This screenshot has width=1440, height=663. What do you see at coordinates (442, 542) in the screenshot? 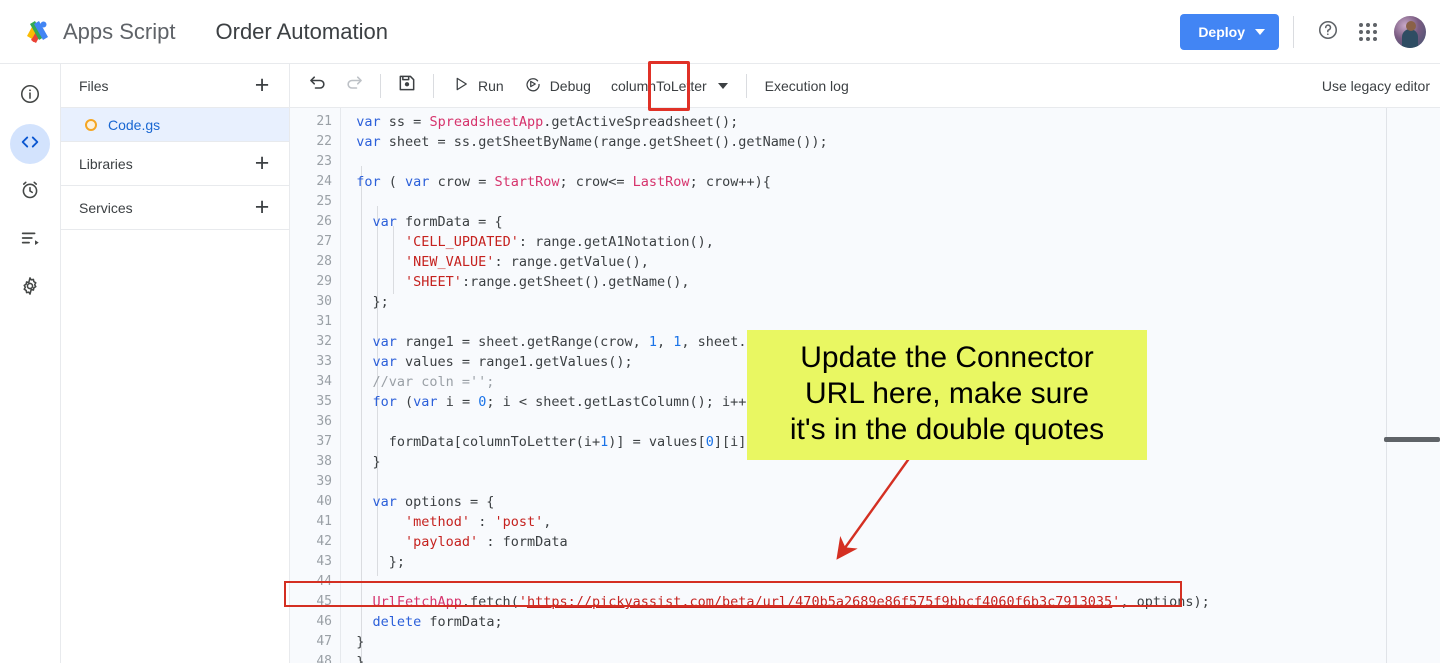
I see `code-token: 'payload'` at bounding box center [442, 542].